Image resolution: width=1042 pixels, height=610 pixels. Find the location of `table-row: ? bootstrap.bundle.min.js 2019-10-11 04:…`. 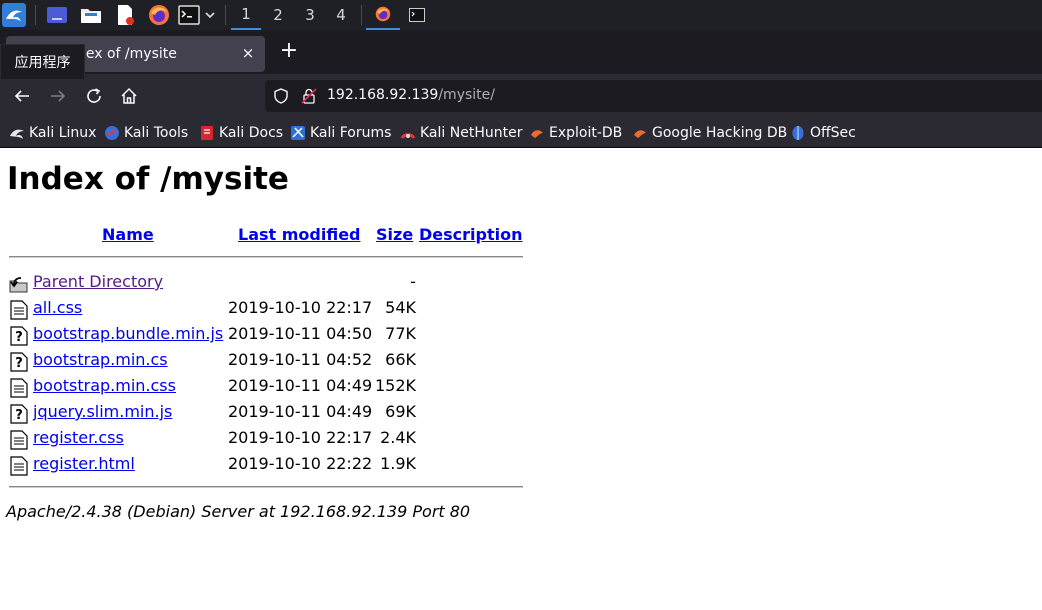

table-row: ? bootstrap.bundle.min.js 2019-10-11 04:… is located at coordinates (265, 337).